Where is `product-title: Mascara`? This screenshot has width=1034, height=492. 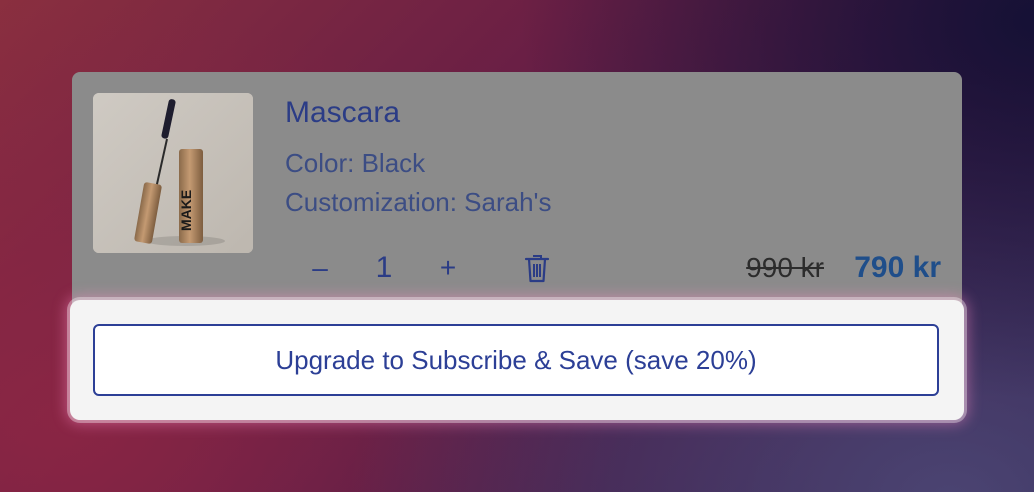 product-title: Mascara is located at coordinates (343, 112).